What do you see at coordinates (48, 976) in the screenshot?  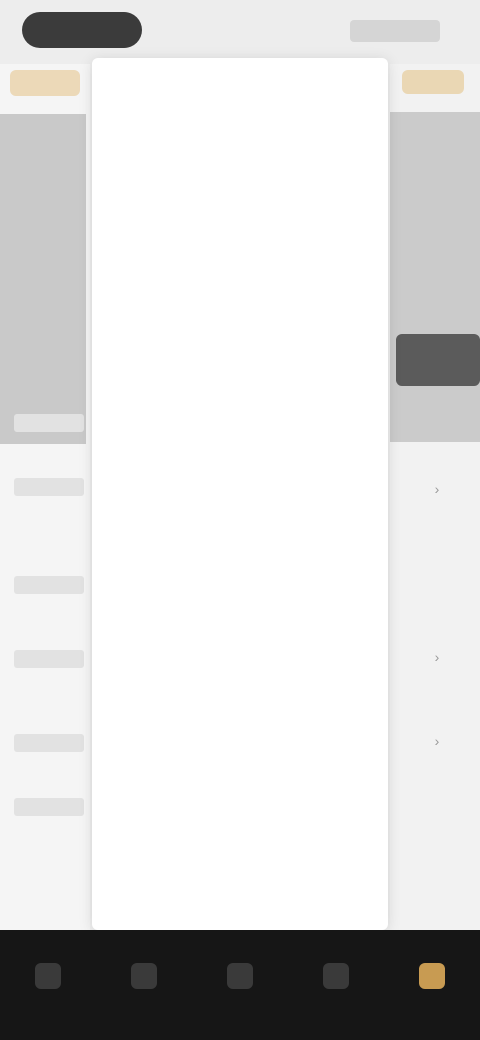 I see `home-icon` at bounding box center [48, 976].